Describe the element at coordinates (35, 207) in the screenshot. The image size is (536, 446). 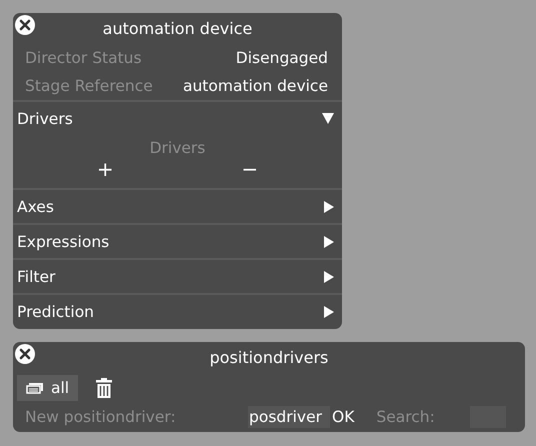
I see `section-header: Axes` at that location.